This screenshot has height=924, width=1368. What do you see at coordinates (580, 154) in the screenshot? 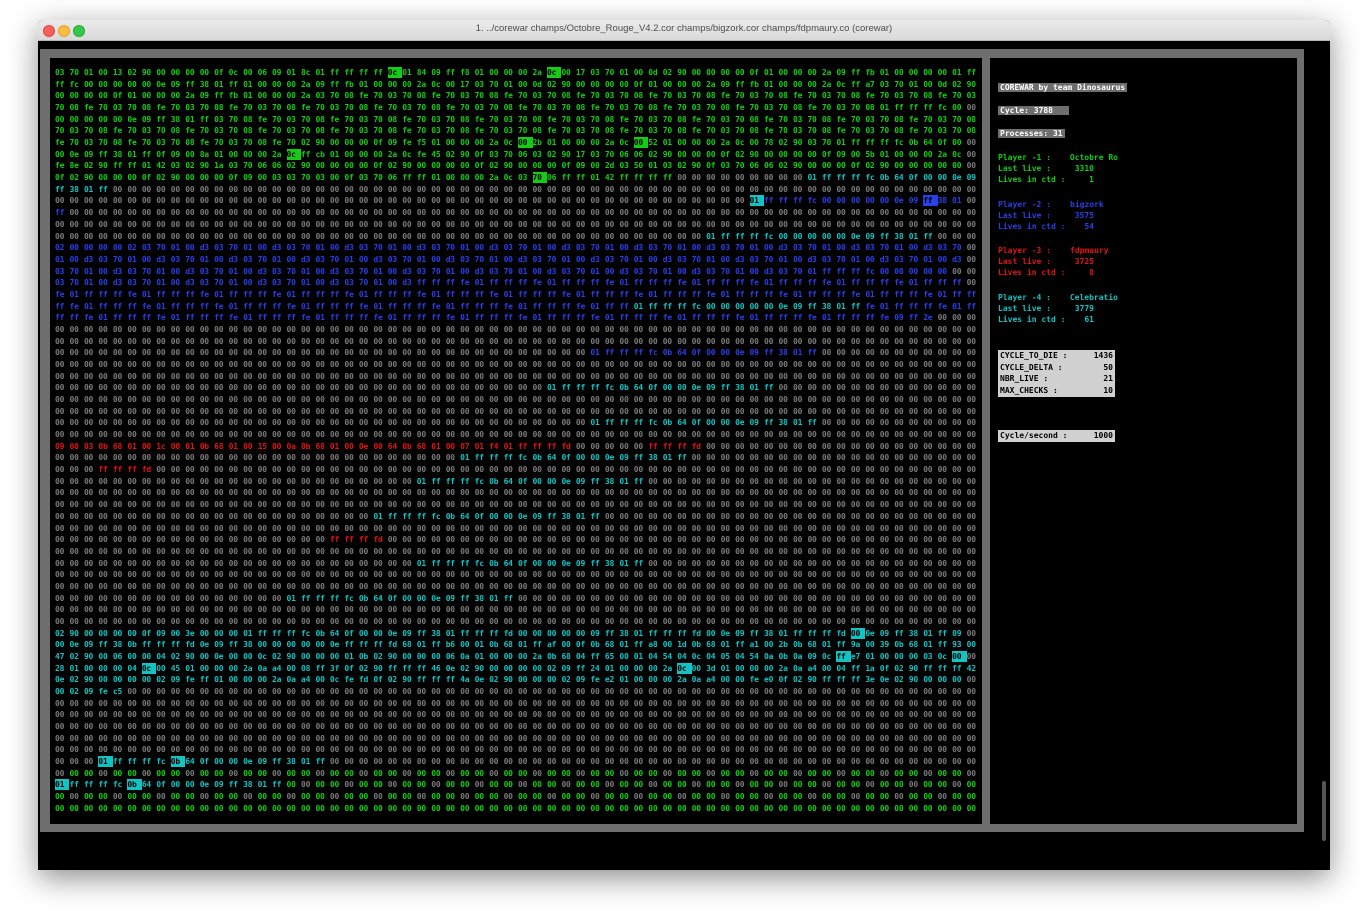
I see `memory-byte: 17` at bounding box center [580, 154].